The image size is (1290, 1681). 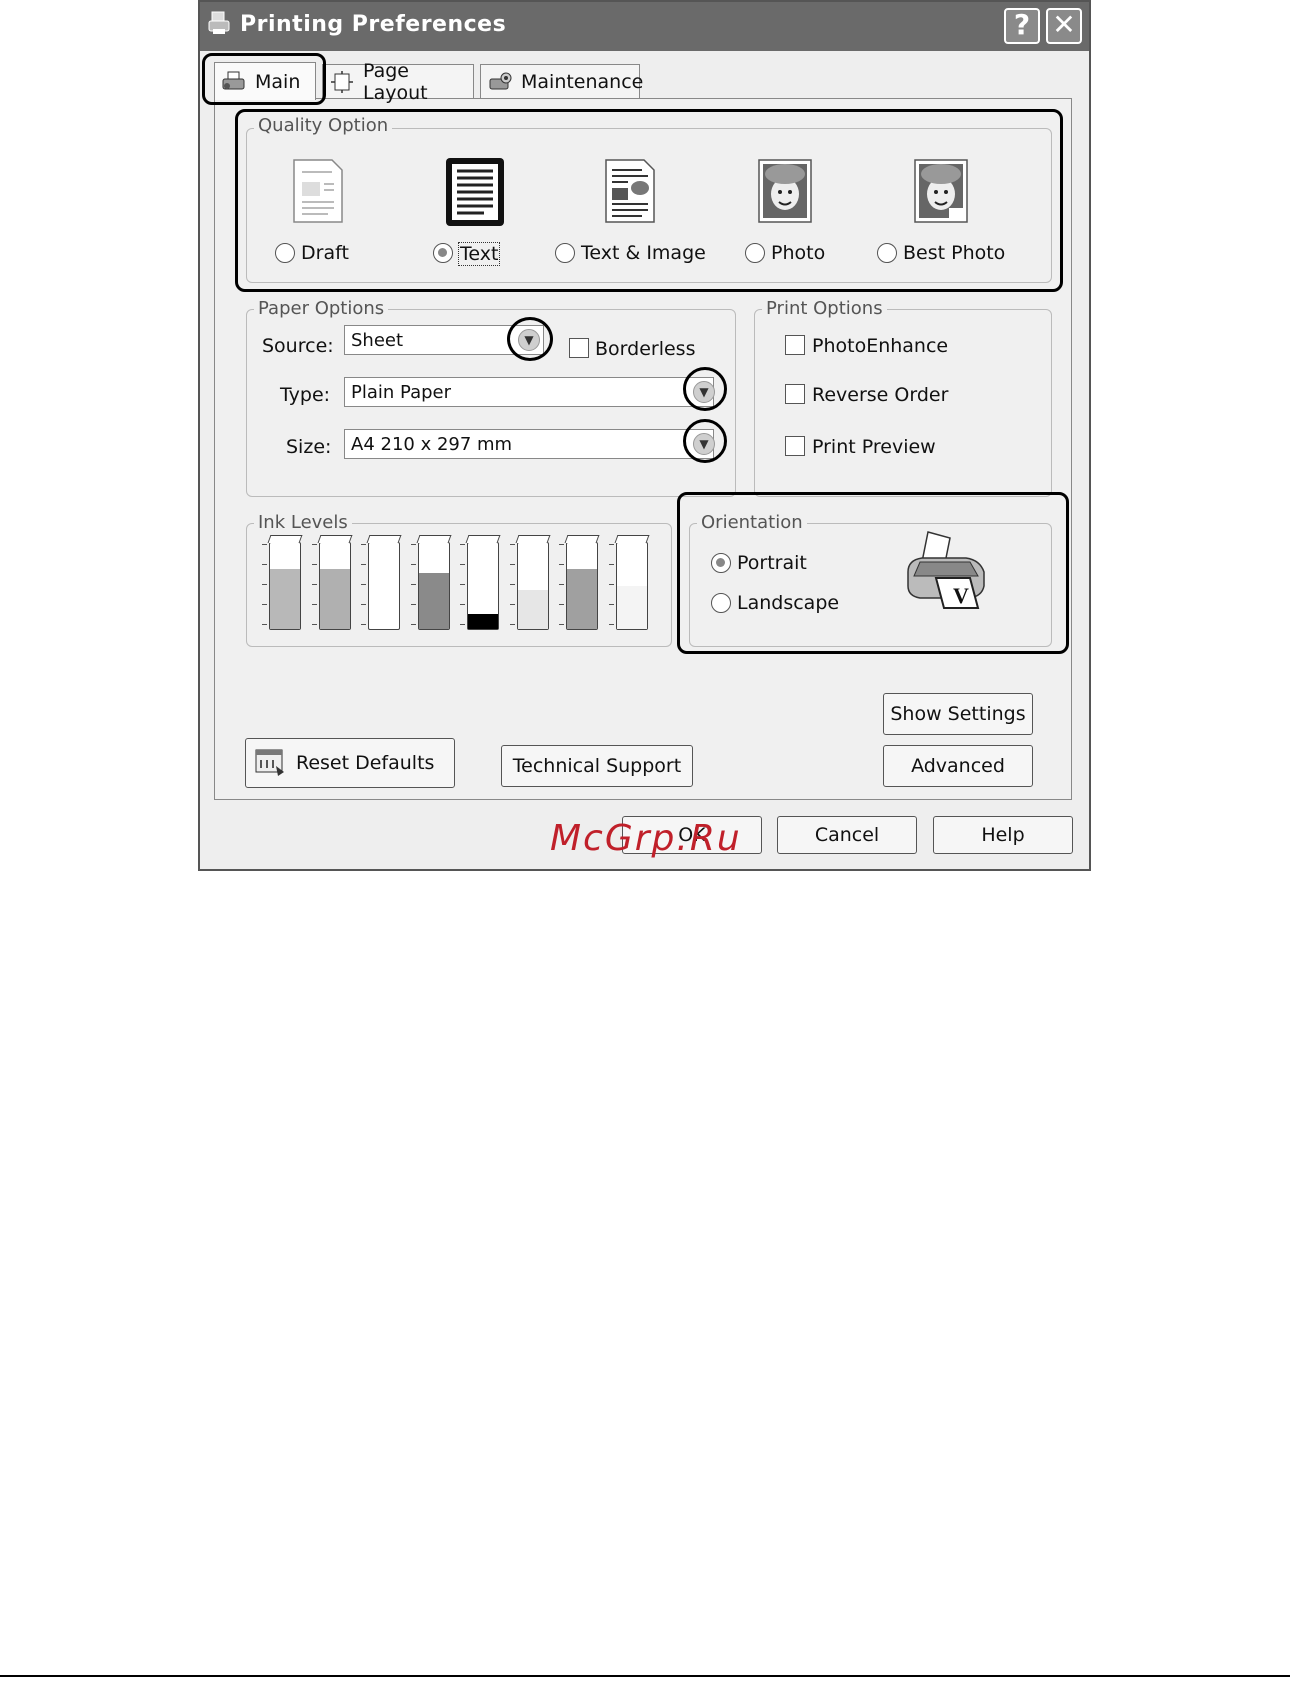 I want to click on portrait-printer-icon: V, so click(x=946, y=575).